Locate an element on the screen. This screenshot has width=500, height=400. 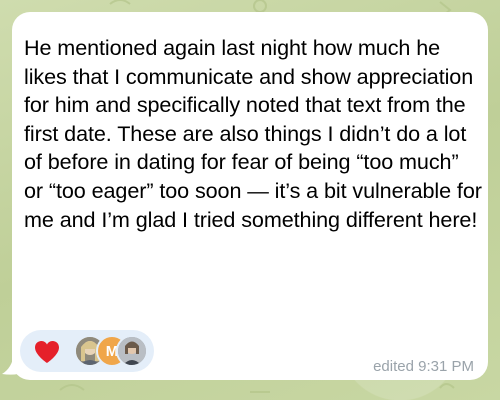
heart-icon is located at coordinates (47, 352).